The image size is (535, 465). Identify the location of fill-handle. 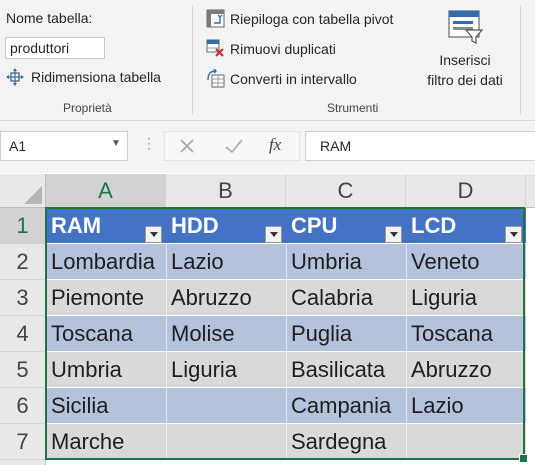
(523, 458).